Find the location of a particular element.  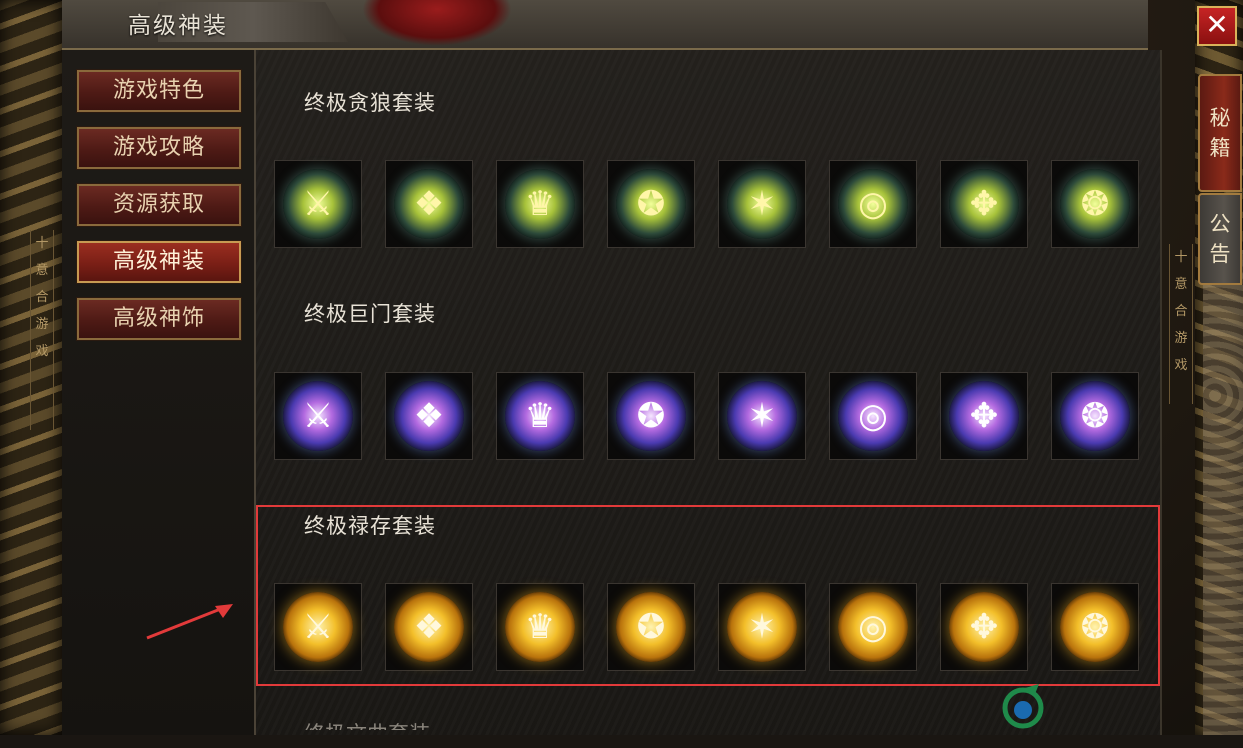

right-pillar-inscription: 十 意 合 游 戏 is located at coordinates (1181, 324).